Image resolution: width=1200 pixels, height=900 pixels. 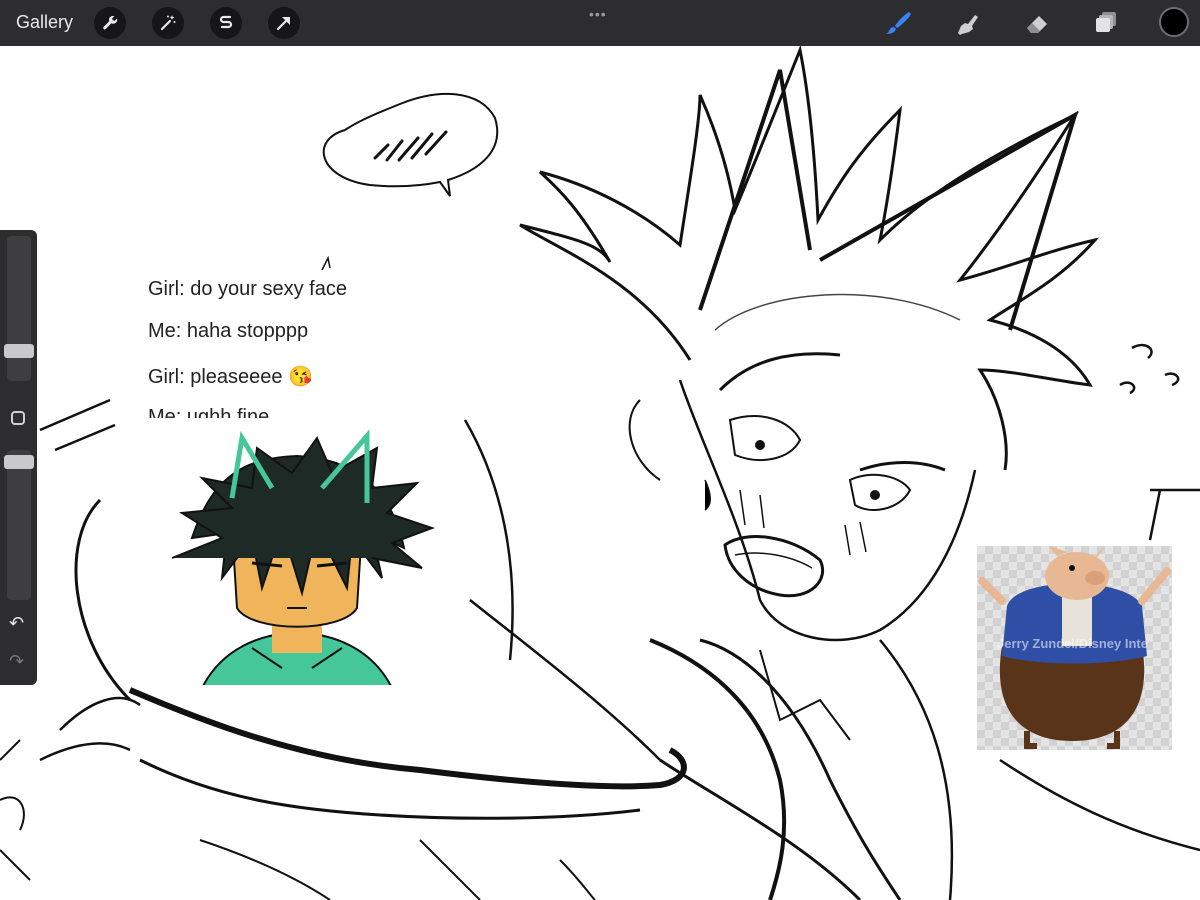 What do you see at coordinates (1174, 22) in the screenshot?
I see `color-picker-swatch` at bounding box center [1174, 22].